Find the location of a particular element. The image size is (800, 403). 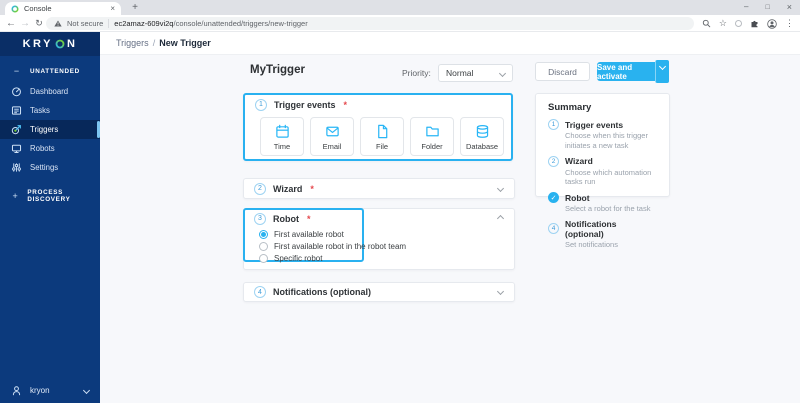

collapse-minus-icon: − is located at coordinates (16, 70).